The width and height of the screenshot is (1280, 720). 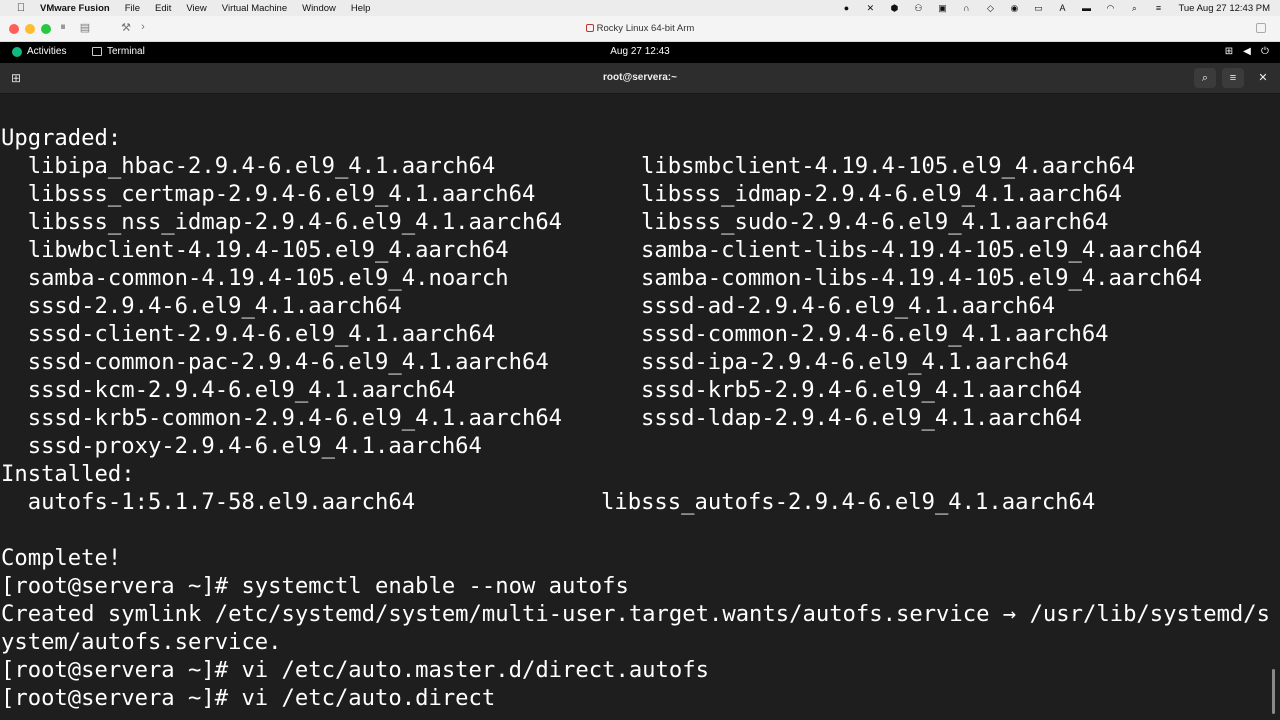 What do you see at coordinates (861, 390) in the screenshot?
I see `terminal-line-col2: sssd-krb5-2.9.4-6.el9_4.1.aarch64` at bounding box center [861, 390].